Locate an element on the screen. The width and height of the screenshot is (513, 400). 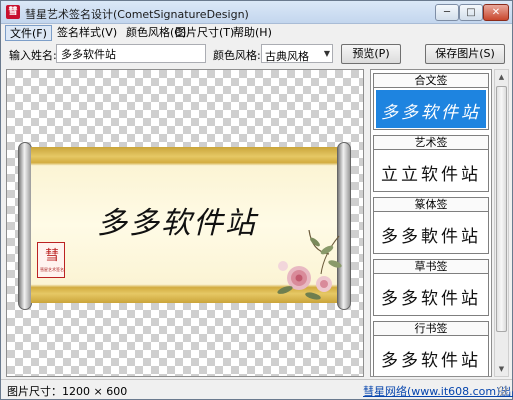
style-card: 篆体签 多多軟件站 is located at coordinates (431, 225).